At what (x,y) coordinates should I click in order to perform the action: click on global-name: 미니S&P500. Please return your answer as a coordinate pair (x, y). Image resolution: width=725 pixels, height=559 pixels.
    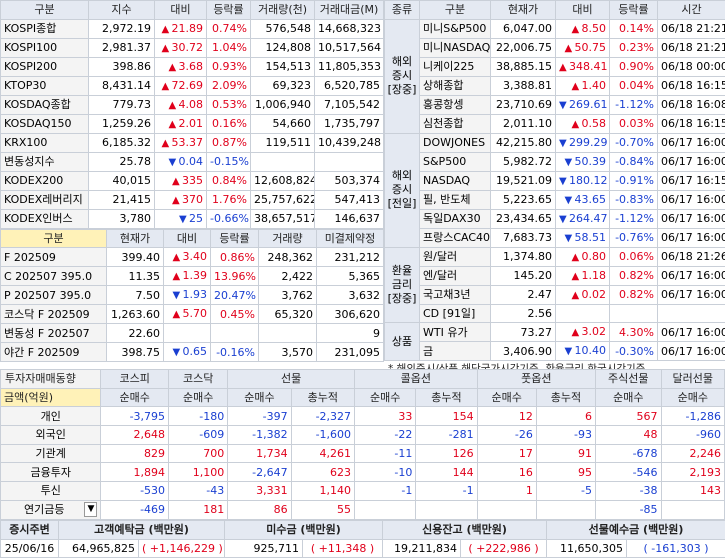
    Looking at the image, I should click on (455, 28).